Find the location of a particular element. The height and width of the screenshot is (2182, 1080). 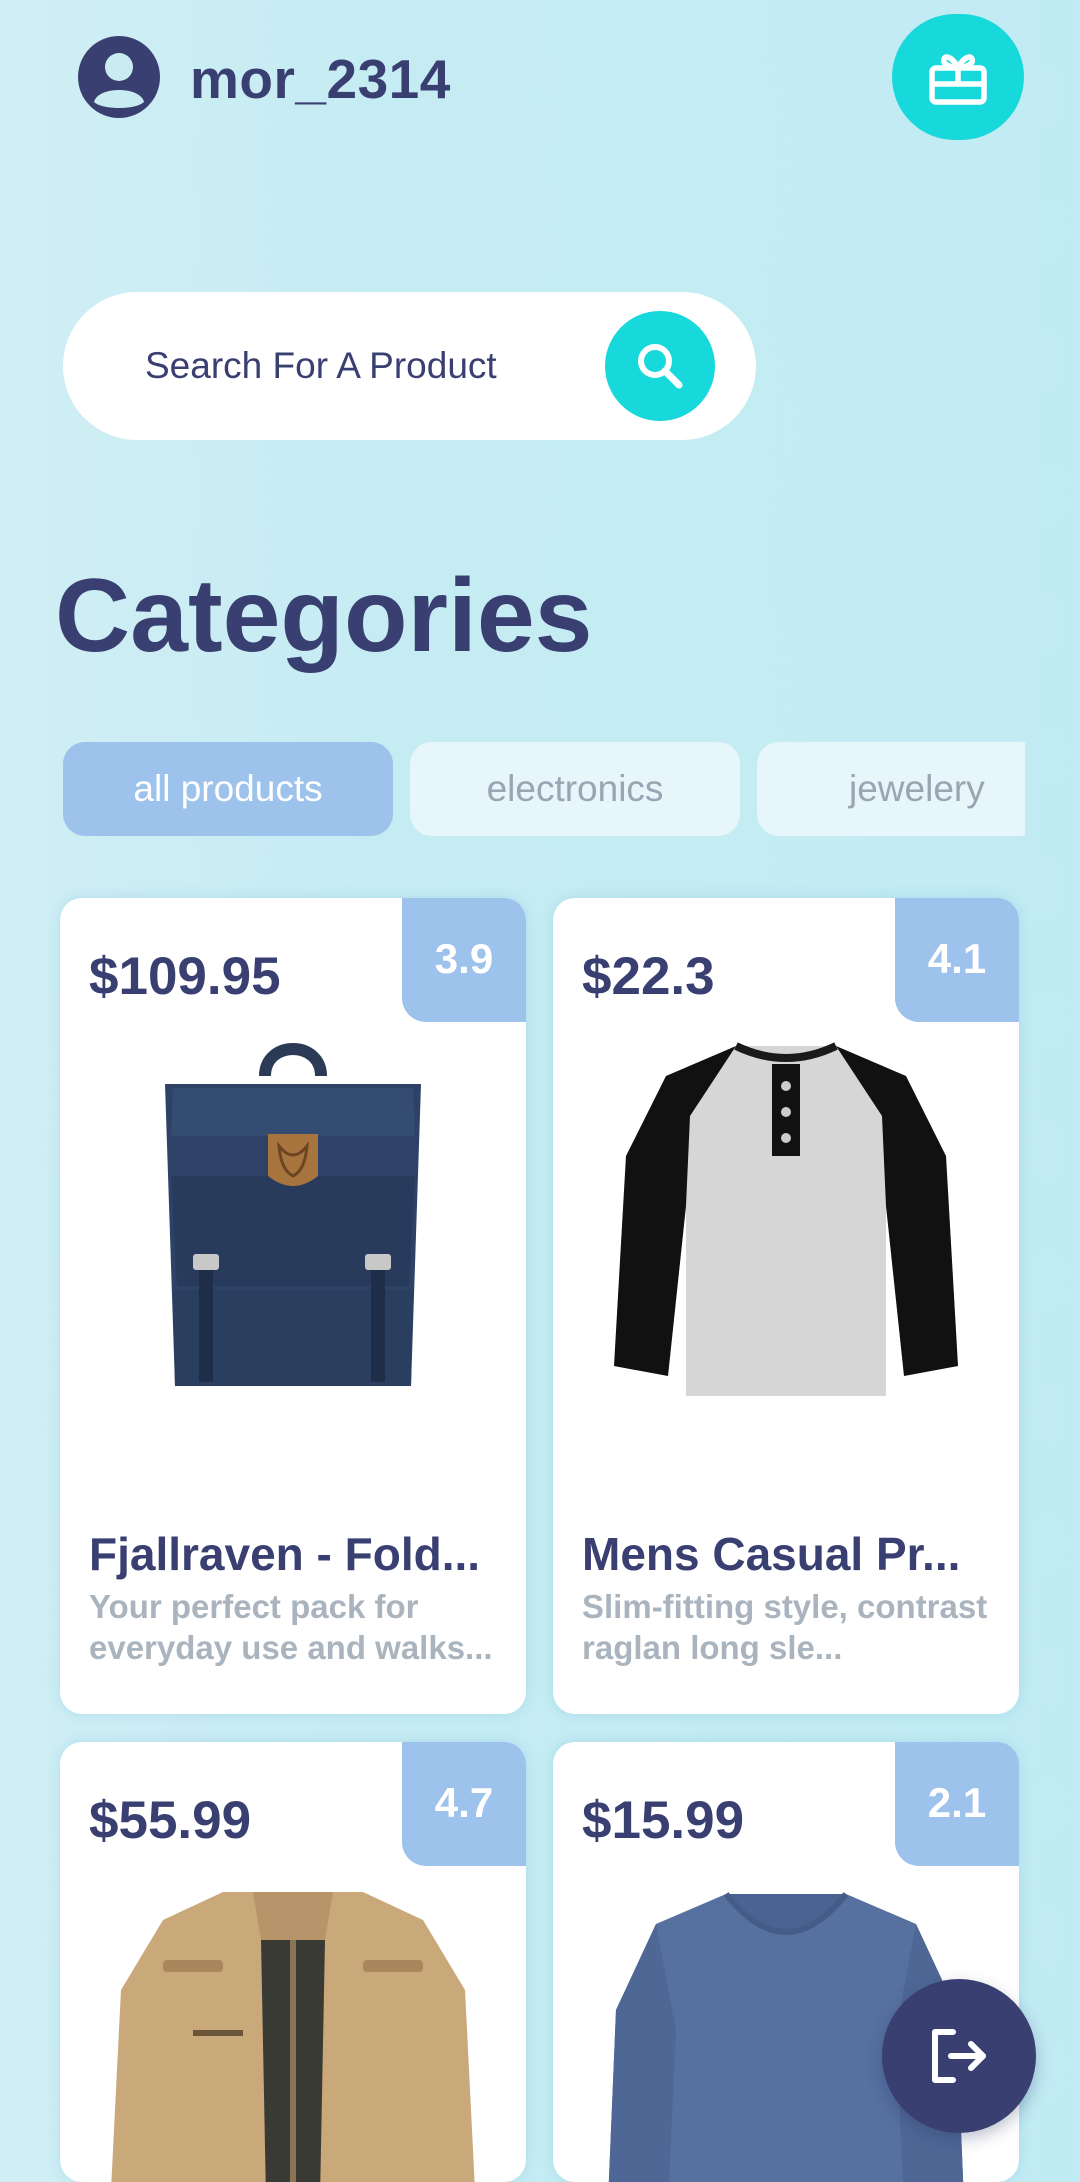

logout-icon is located at coordinates (959, 2056).